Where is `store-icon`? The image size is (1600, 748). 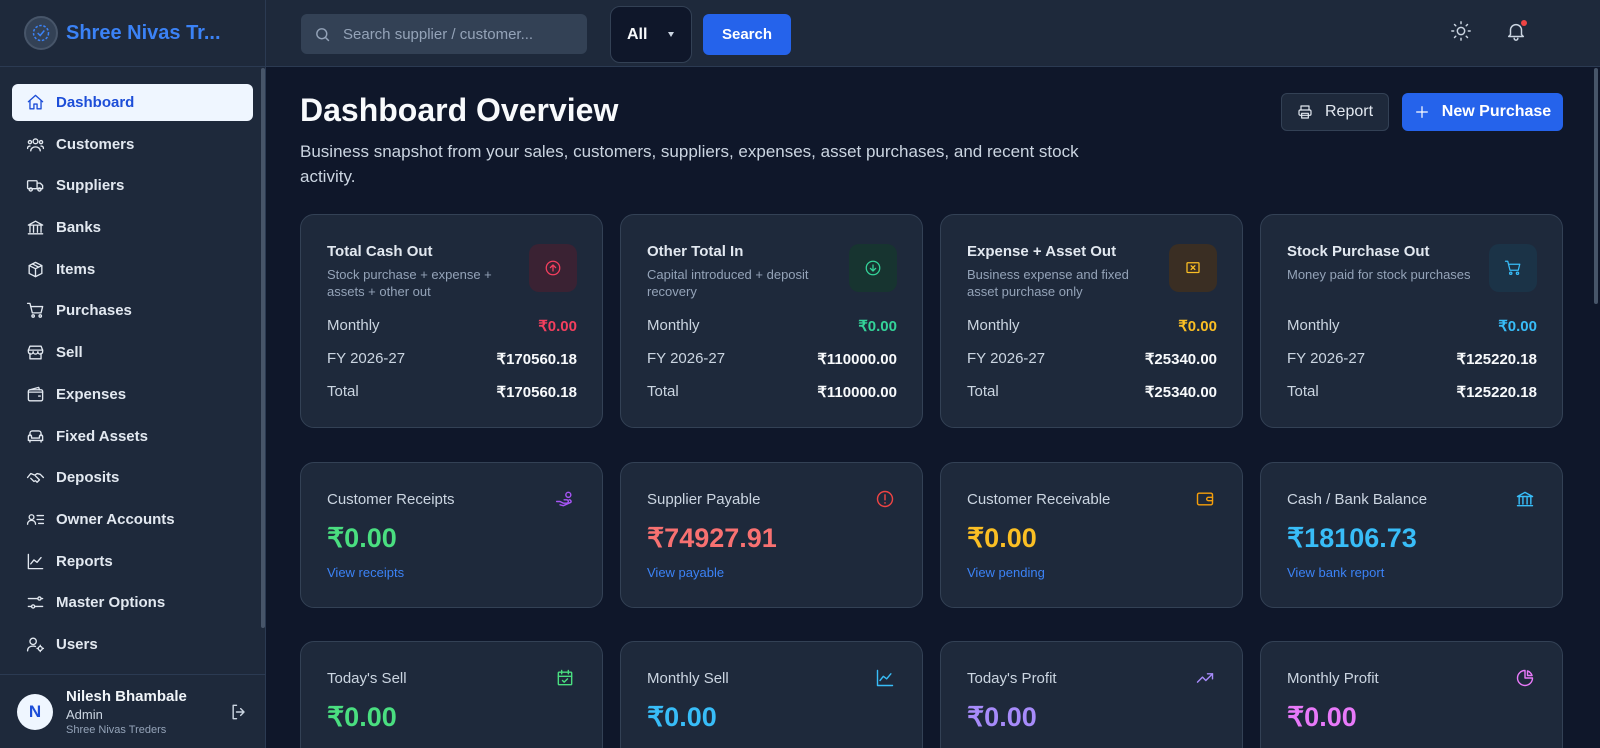 store-icon is located at coordinates (35, 353).